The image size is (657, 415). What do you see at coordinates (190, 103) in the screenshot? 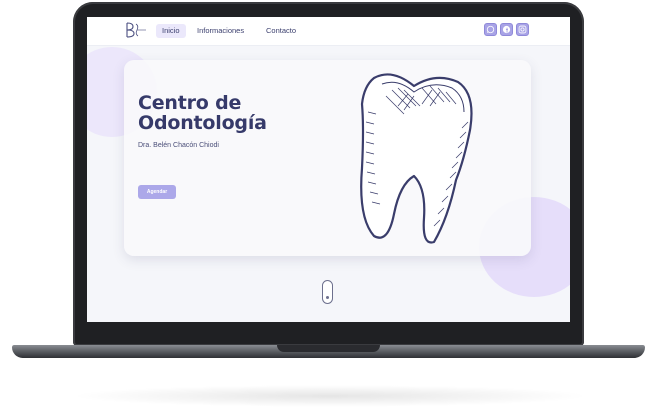
I see `title-line-1: Centro de` at bounding box center [190, 103].